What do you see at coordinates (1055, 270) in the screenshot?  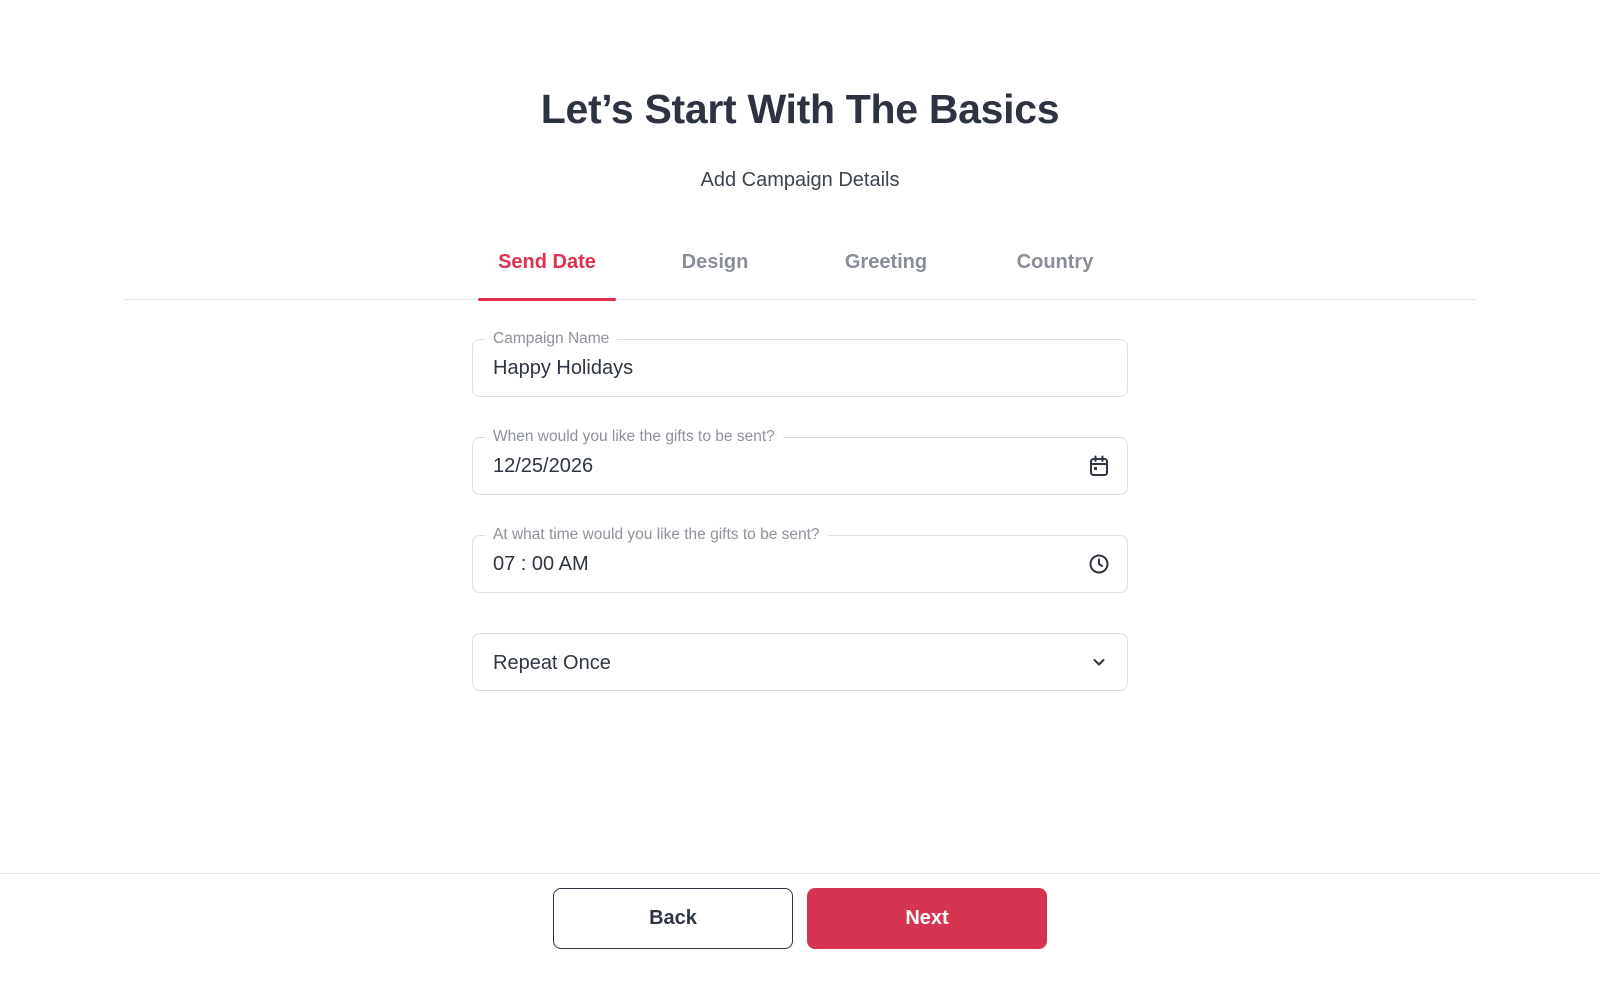 I see `tab-country: Country` at bounding box center [1055, 270].